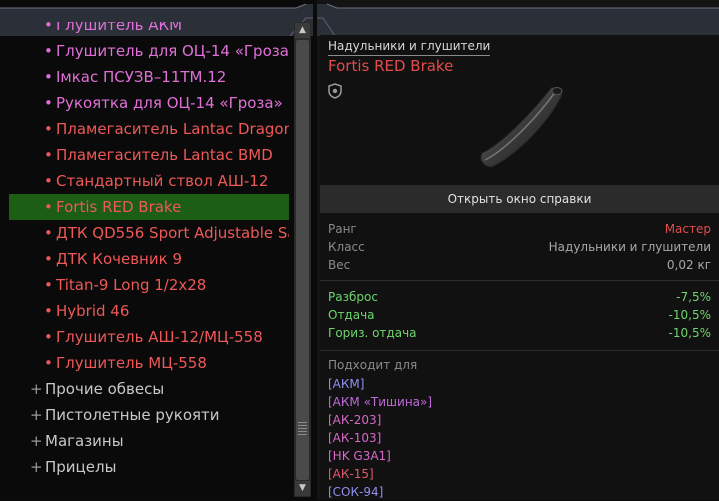  What do you see at coordinates (380, 492) in the screenshot?
I see `fits-weapon-link: [СОК-94]` at bounding box center [380, 492].